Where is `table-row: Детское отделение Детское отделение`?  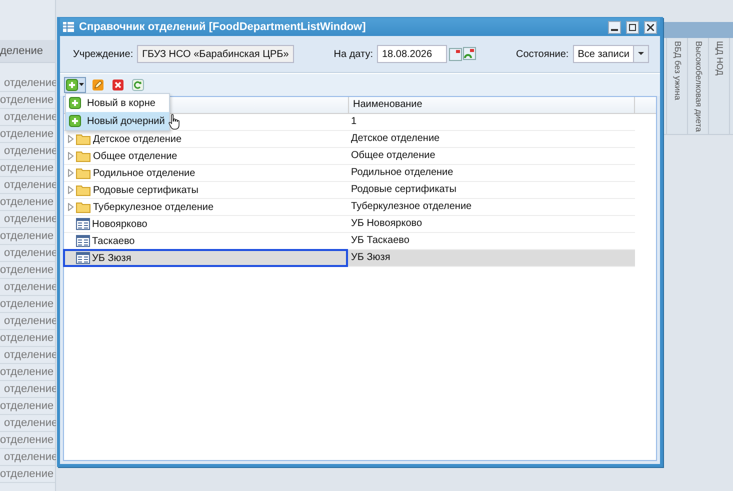 table-row: Детское отделение Детское отделение is located at coordinates (349, 139).